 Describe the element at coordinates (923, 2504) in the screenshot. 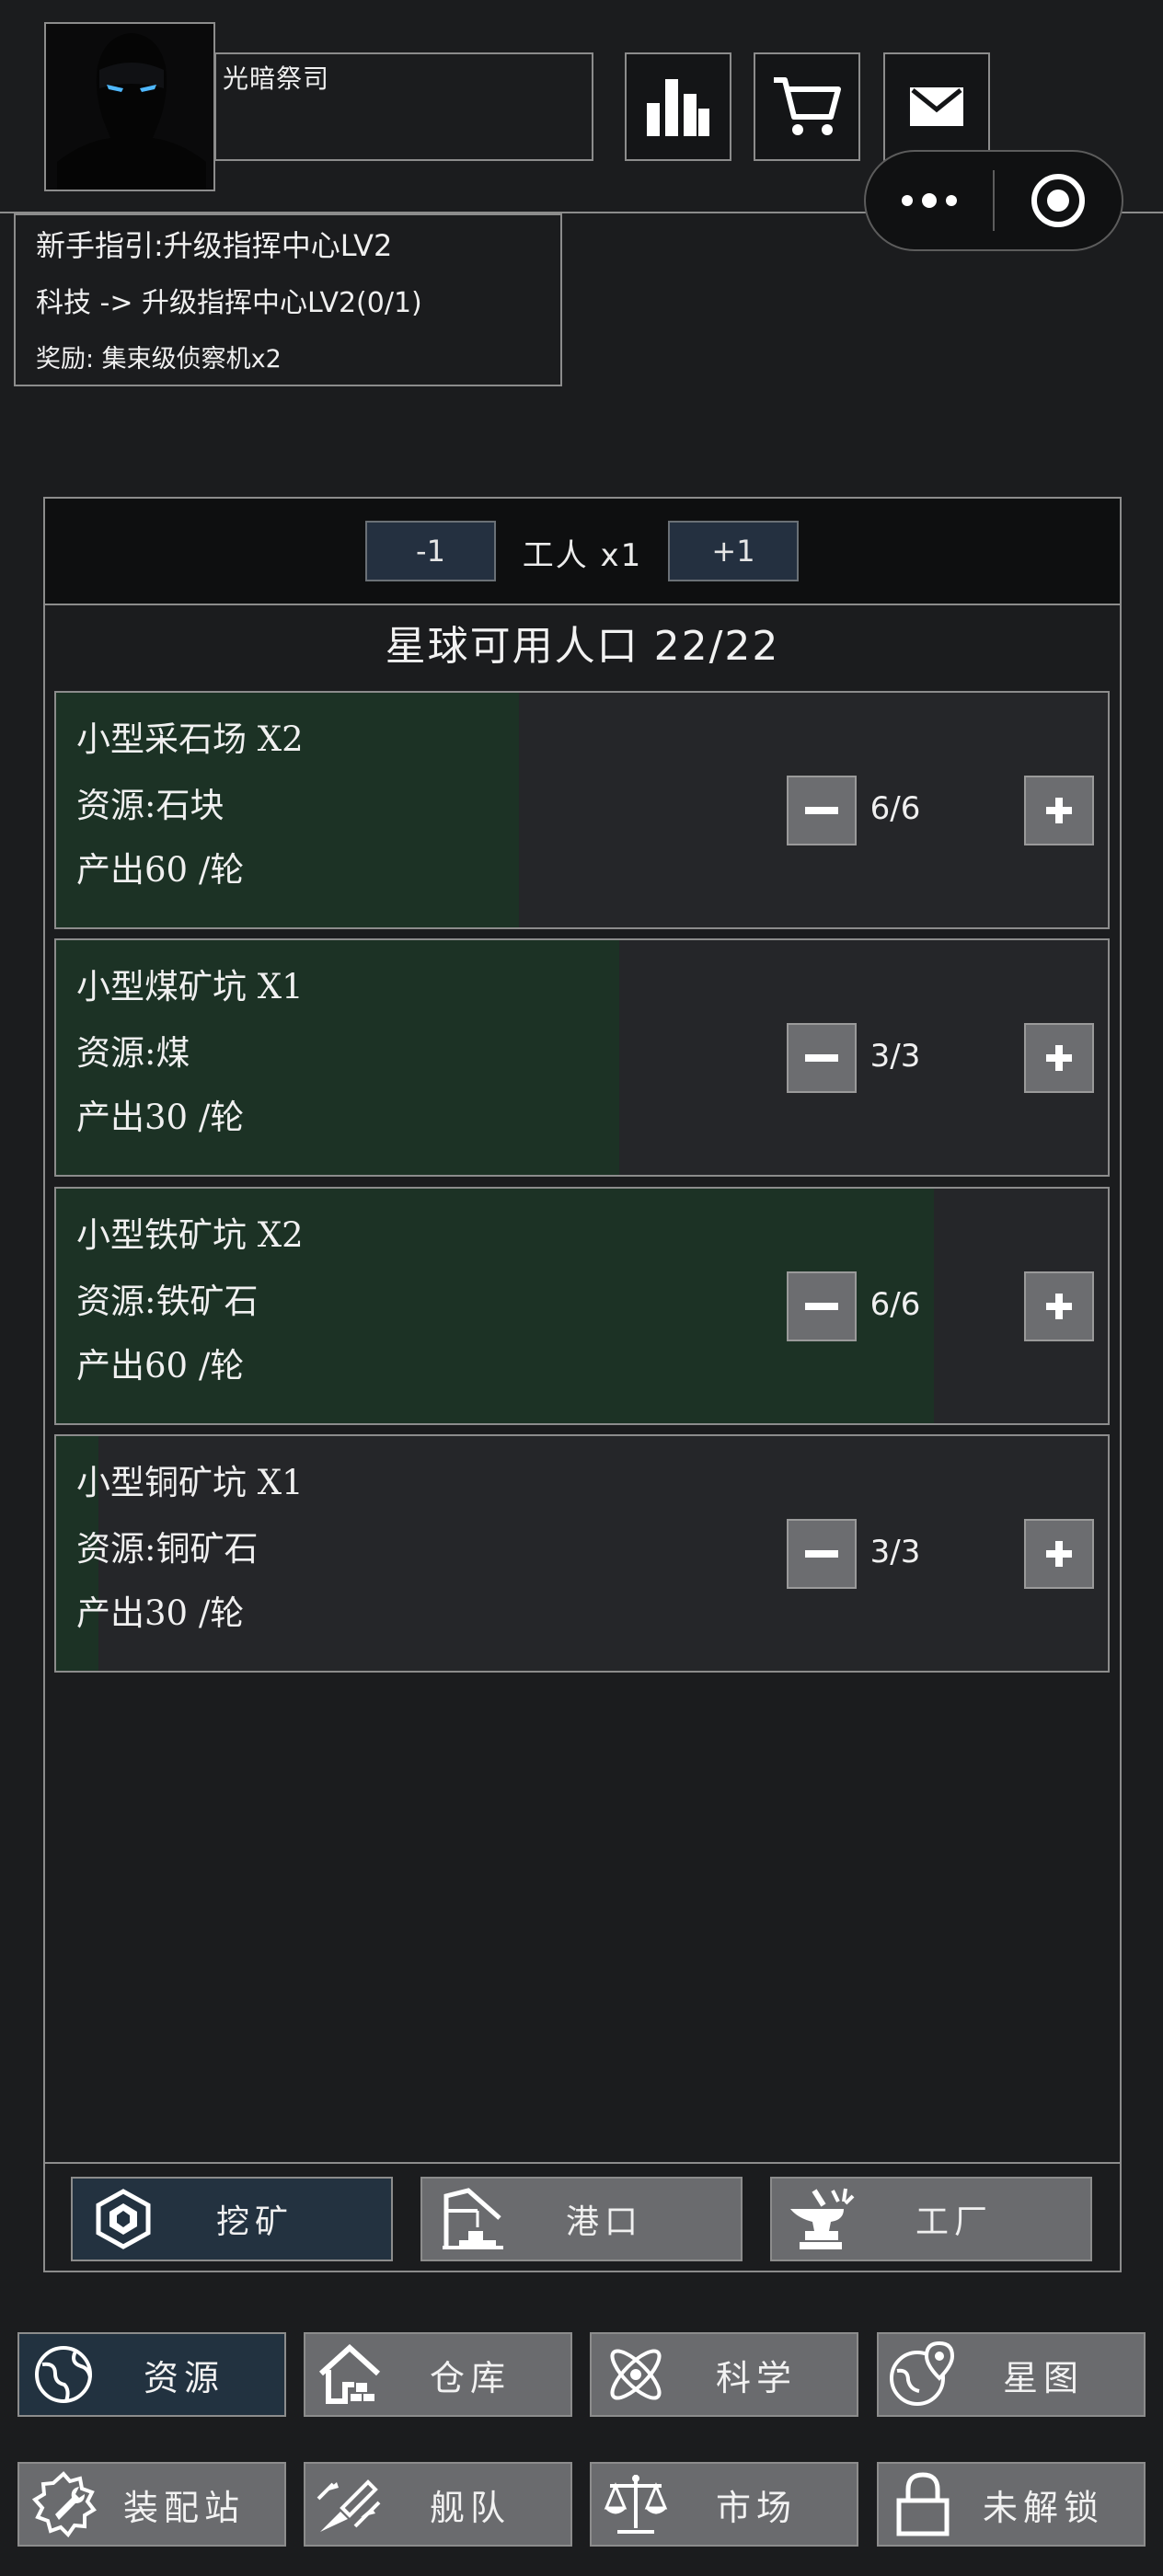

I see `lock-icon` at that location.